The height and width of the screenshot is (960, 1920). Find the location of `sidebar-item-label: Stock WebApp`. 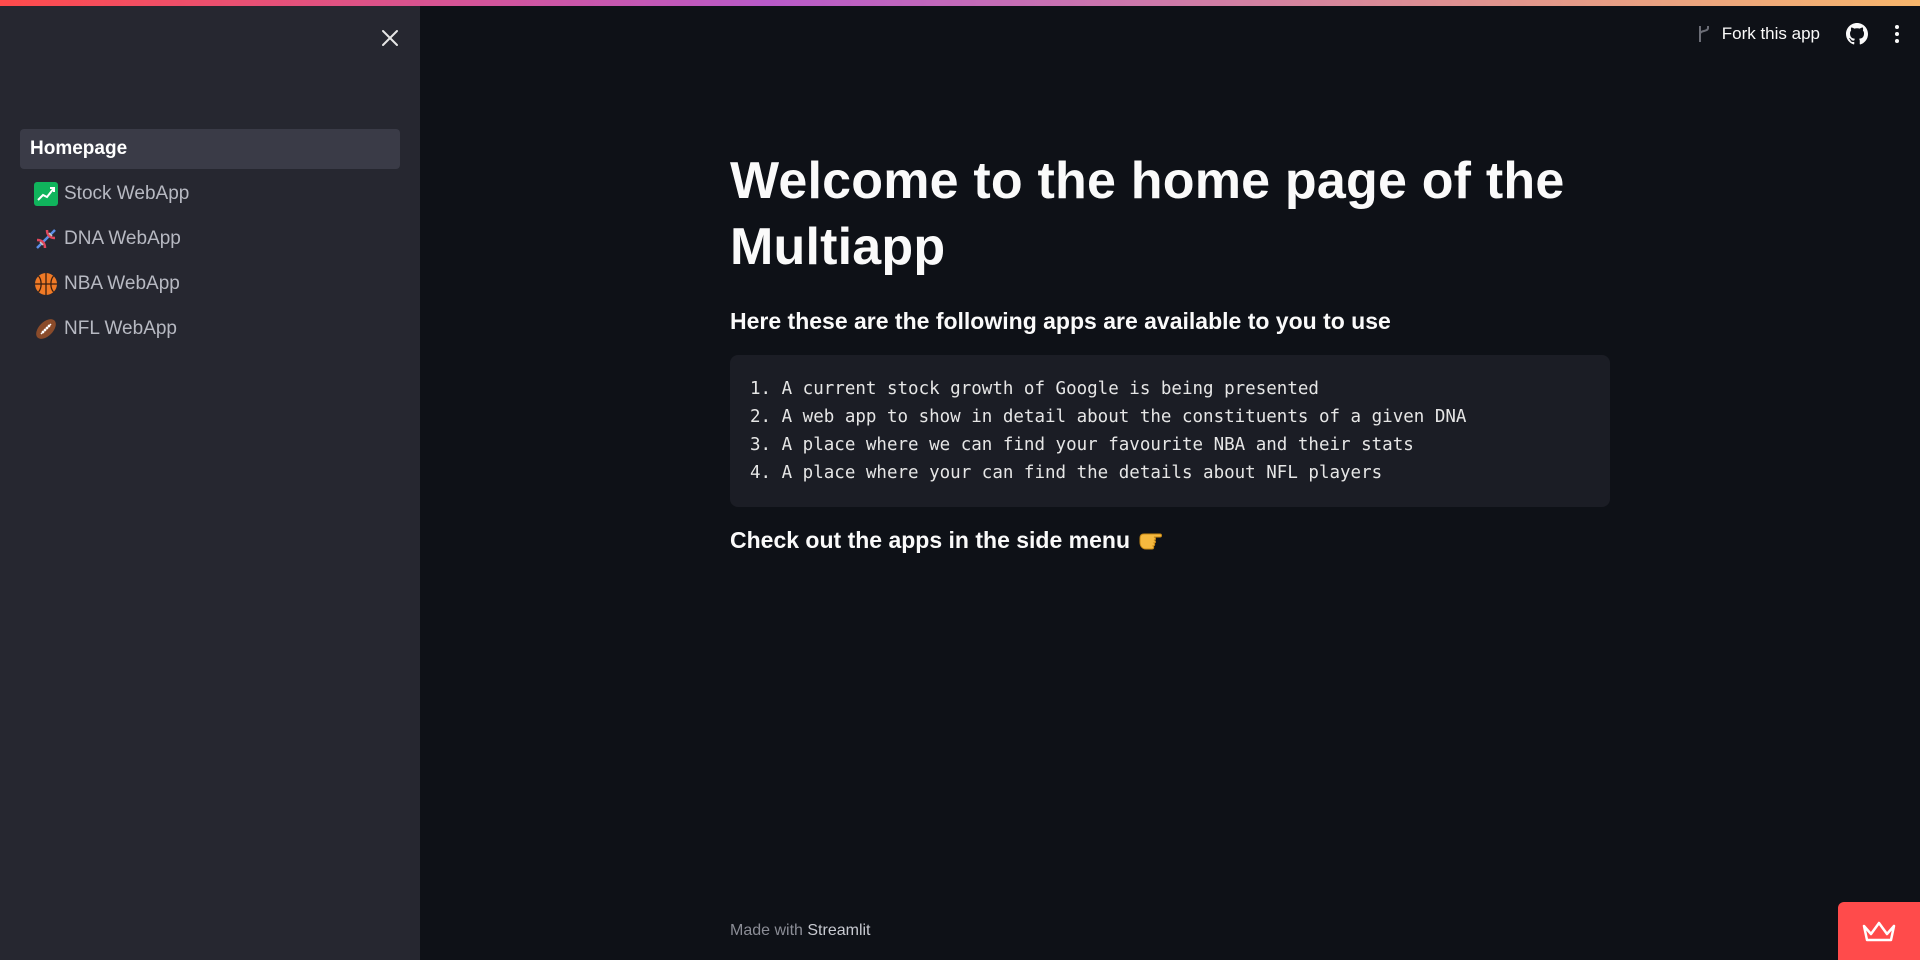

sidebar-item-label: Stock WebApp is located at coordinates (127, 193).